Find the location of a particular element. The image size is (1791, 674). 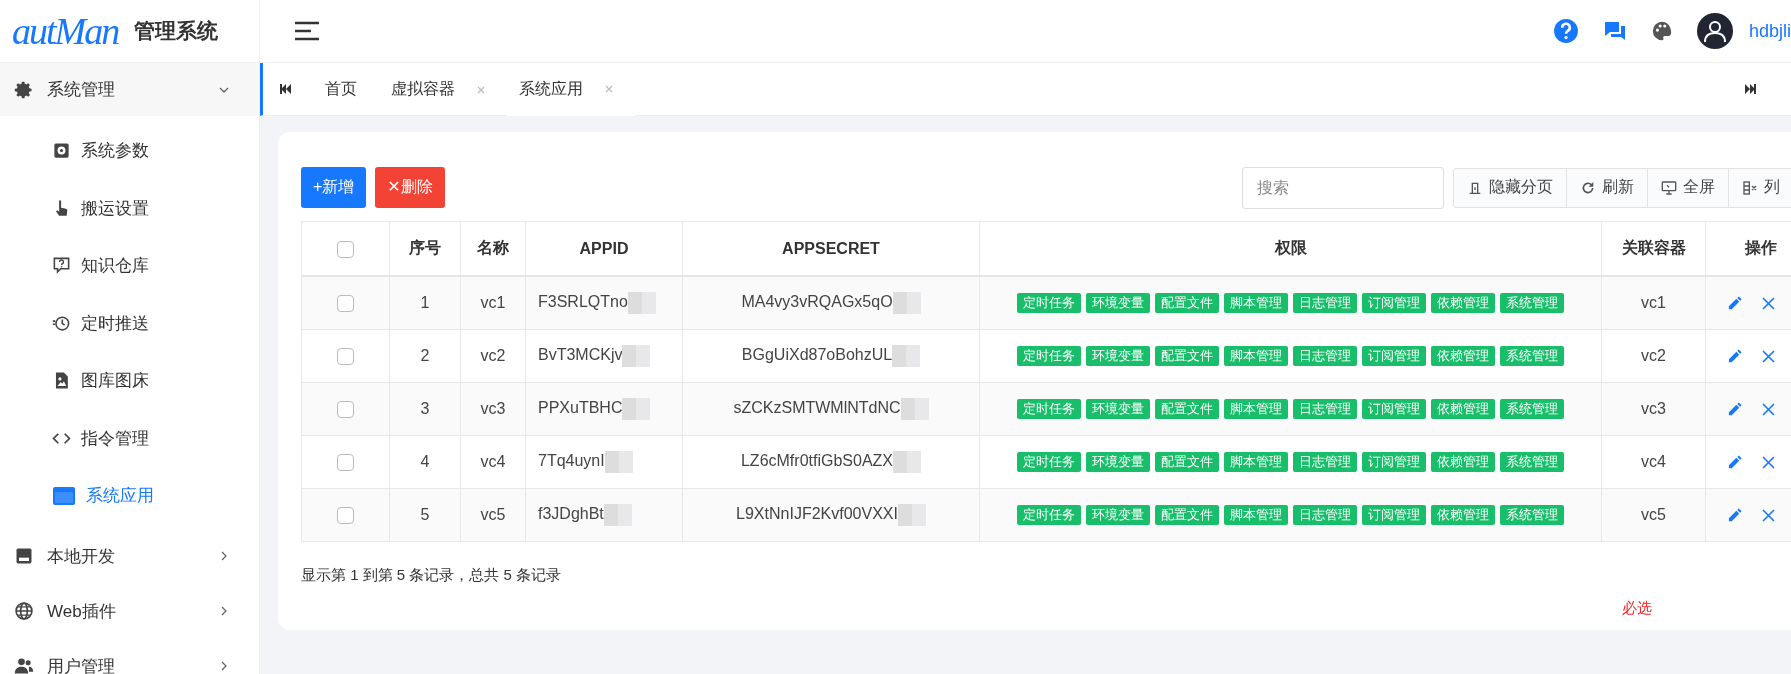

add-button: +新增 is located at coordinates (334, 187).